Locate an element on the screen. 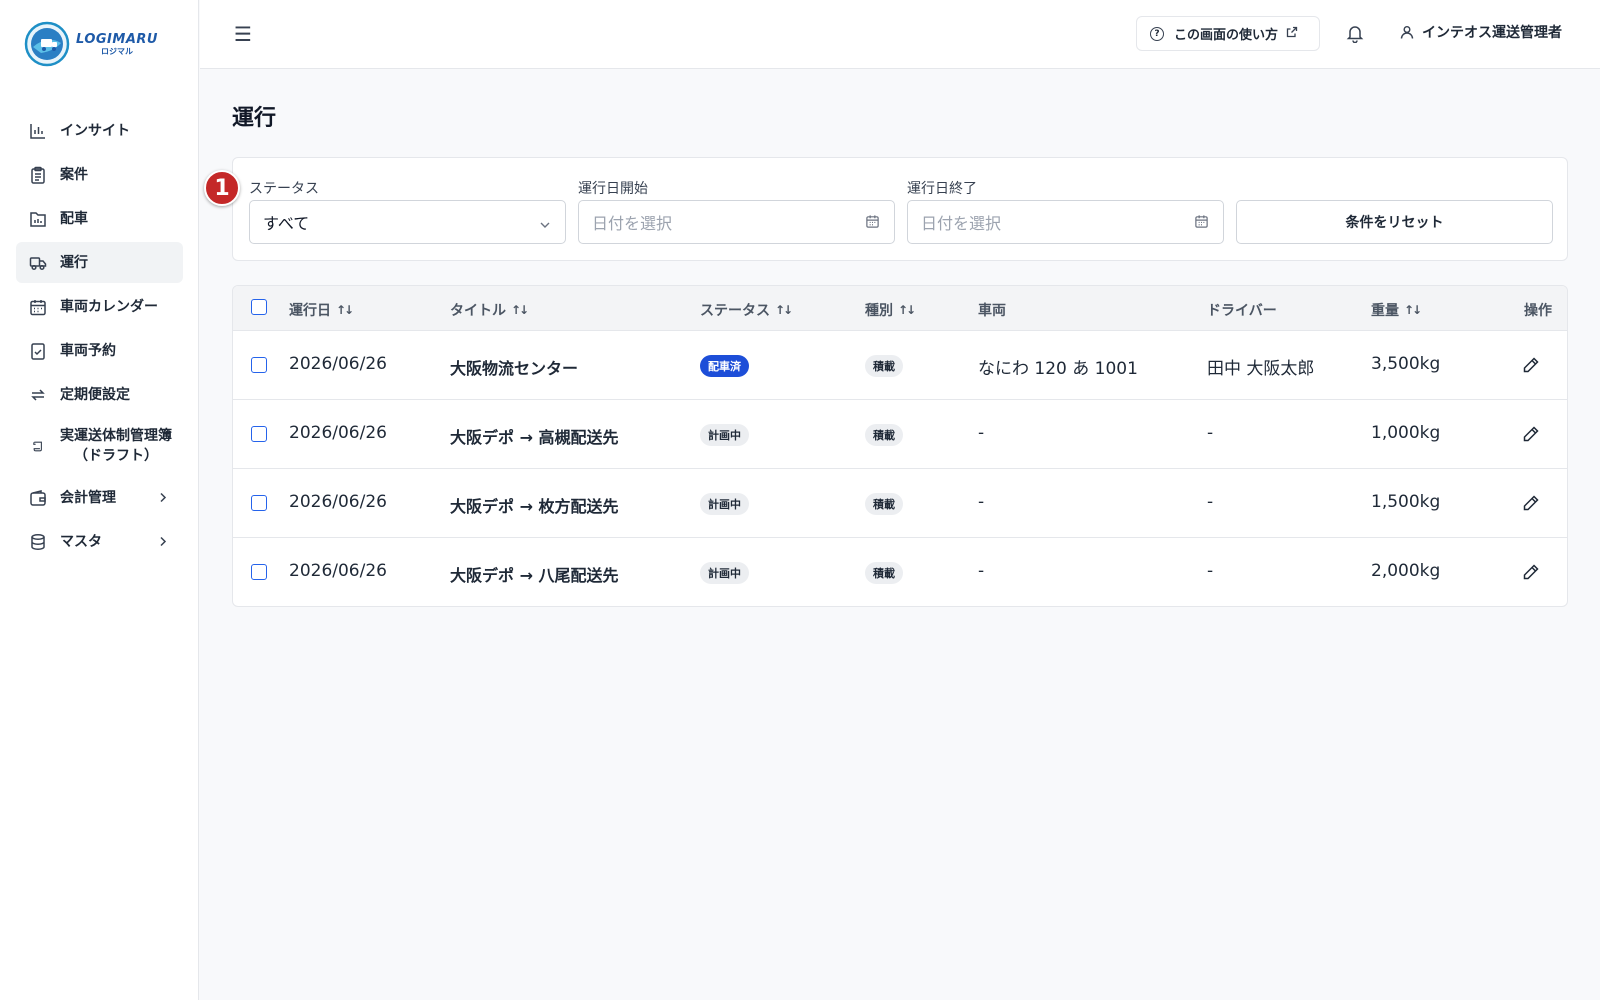  cell-weight: 1,000kg is located at coordinates (1406, 433).